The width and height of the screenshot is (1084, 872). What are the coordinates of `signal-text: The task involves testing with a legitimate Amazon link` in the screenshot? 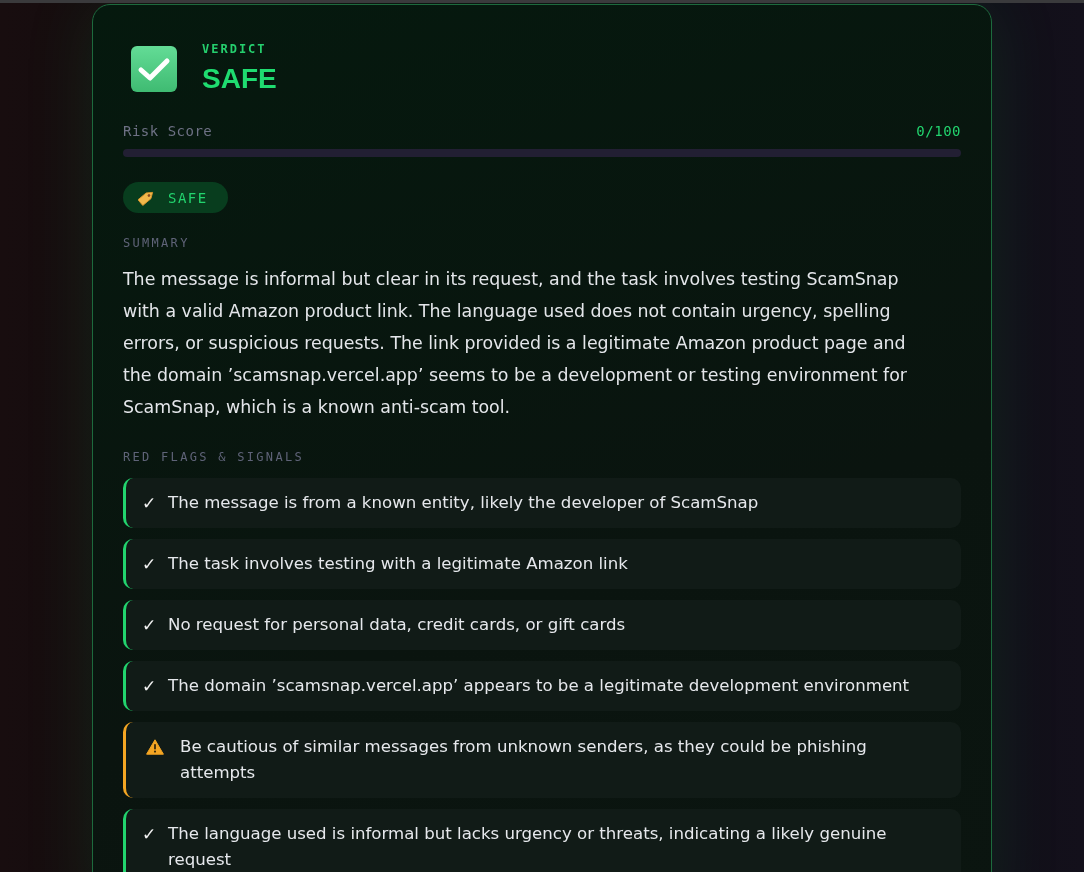 It's located at (398, 564).